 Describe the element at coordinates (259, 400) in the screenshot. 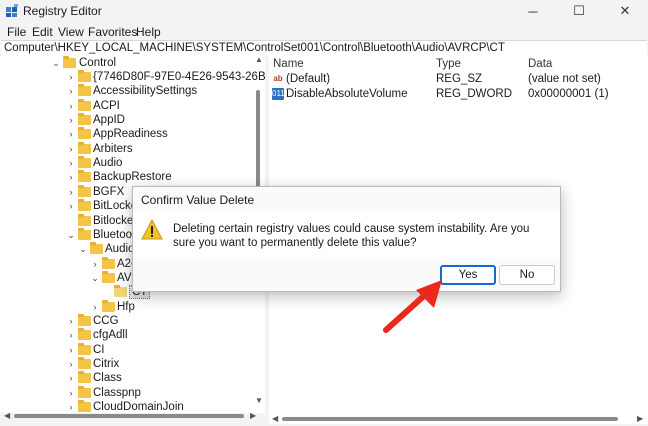

I see `scroll-down-icon: ▼` at that location.